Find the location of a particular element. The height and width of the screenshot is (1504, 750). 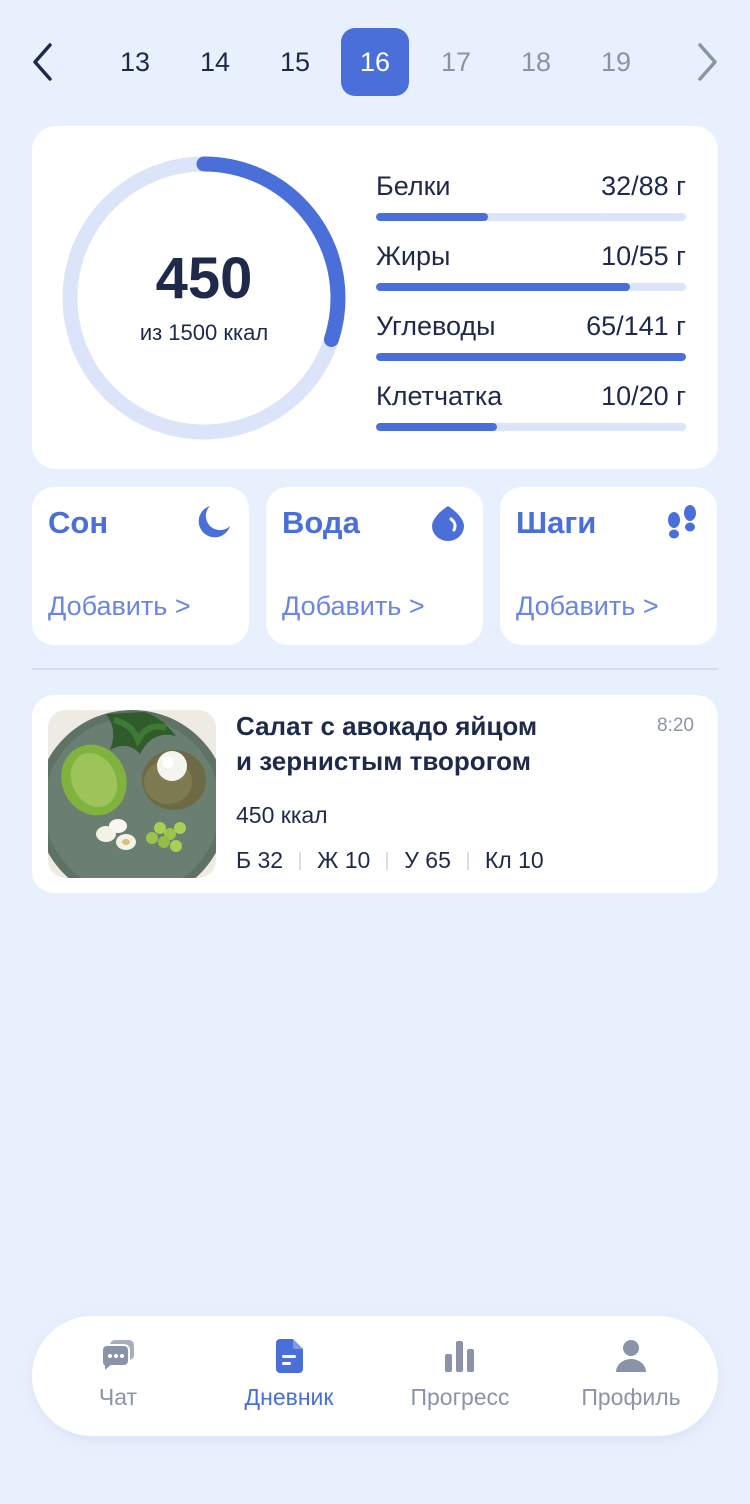

macro-carbs: Углеводы 65/141 г is located at coordinates (531, 336).